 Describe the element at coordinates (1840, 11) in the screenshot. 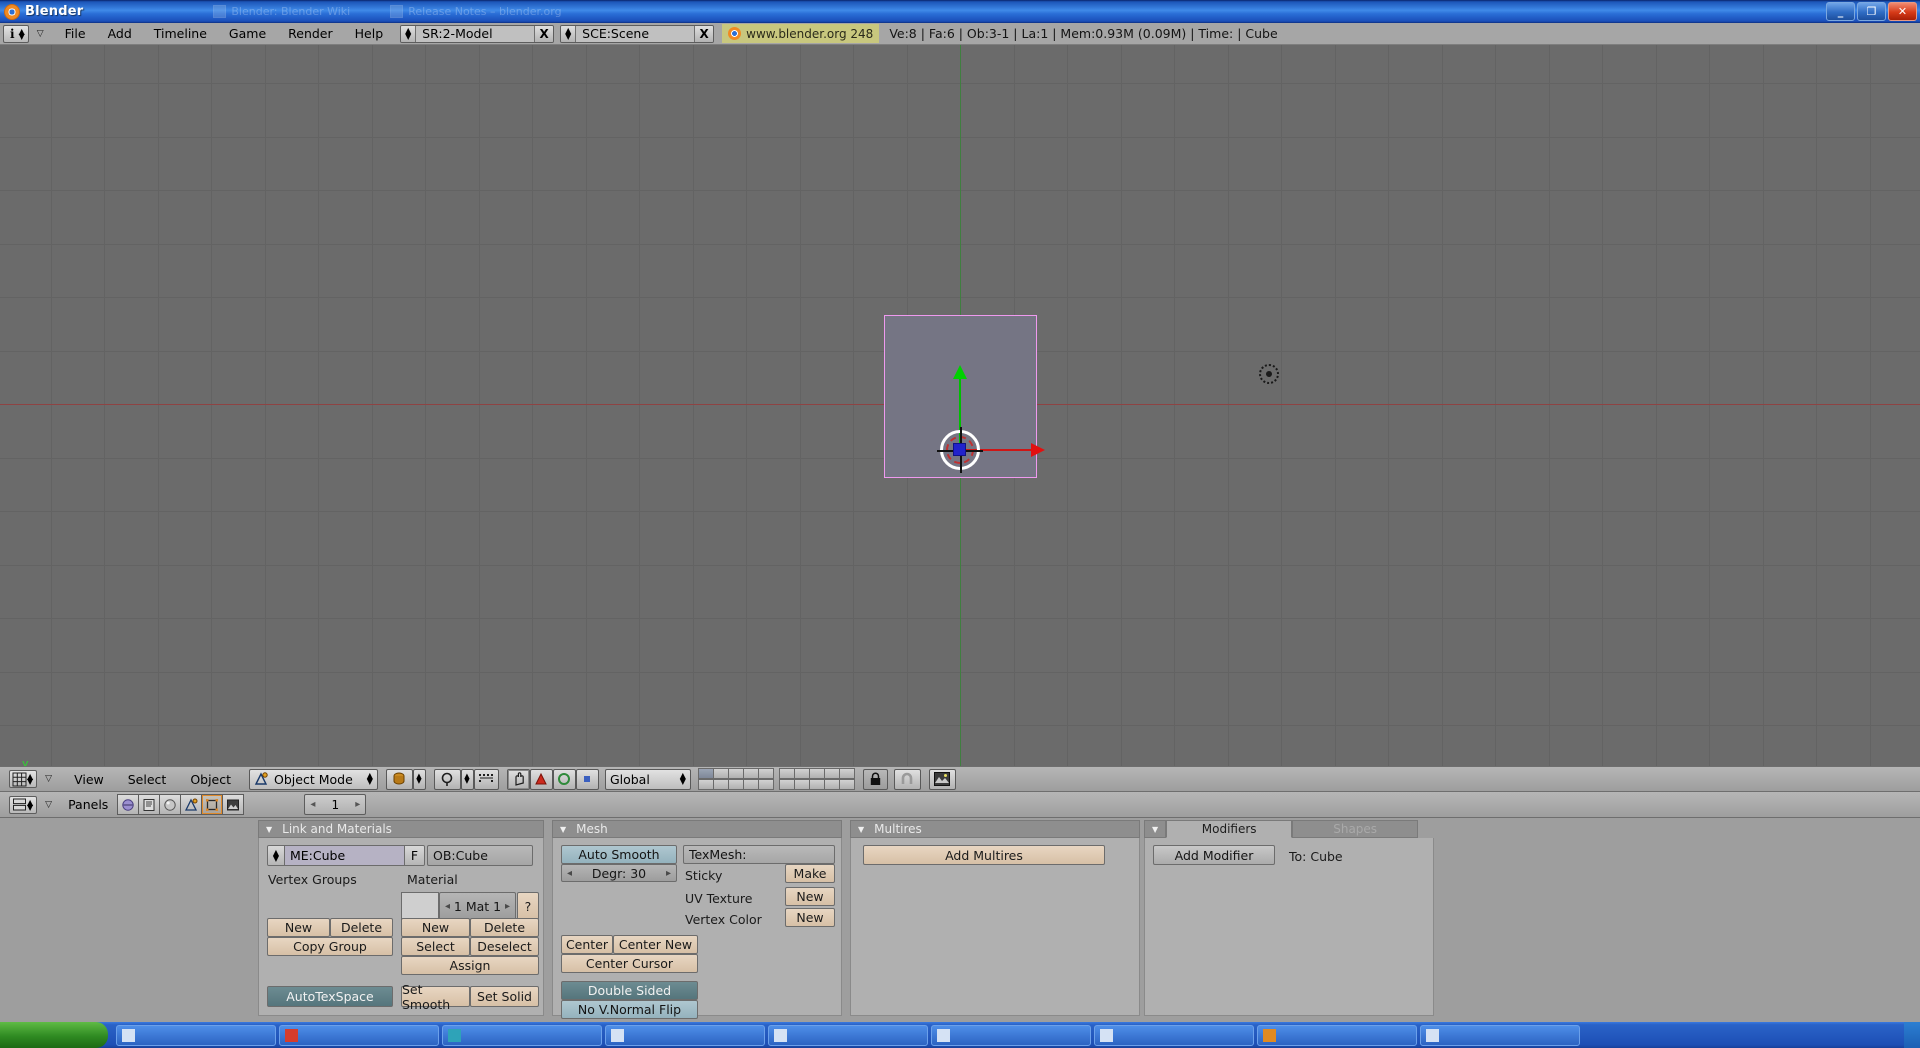

I see `minimize-button: _` at that location.